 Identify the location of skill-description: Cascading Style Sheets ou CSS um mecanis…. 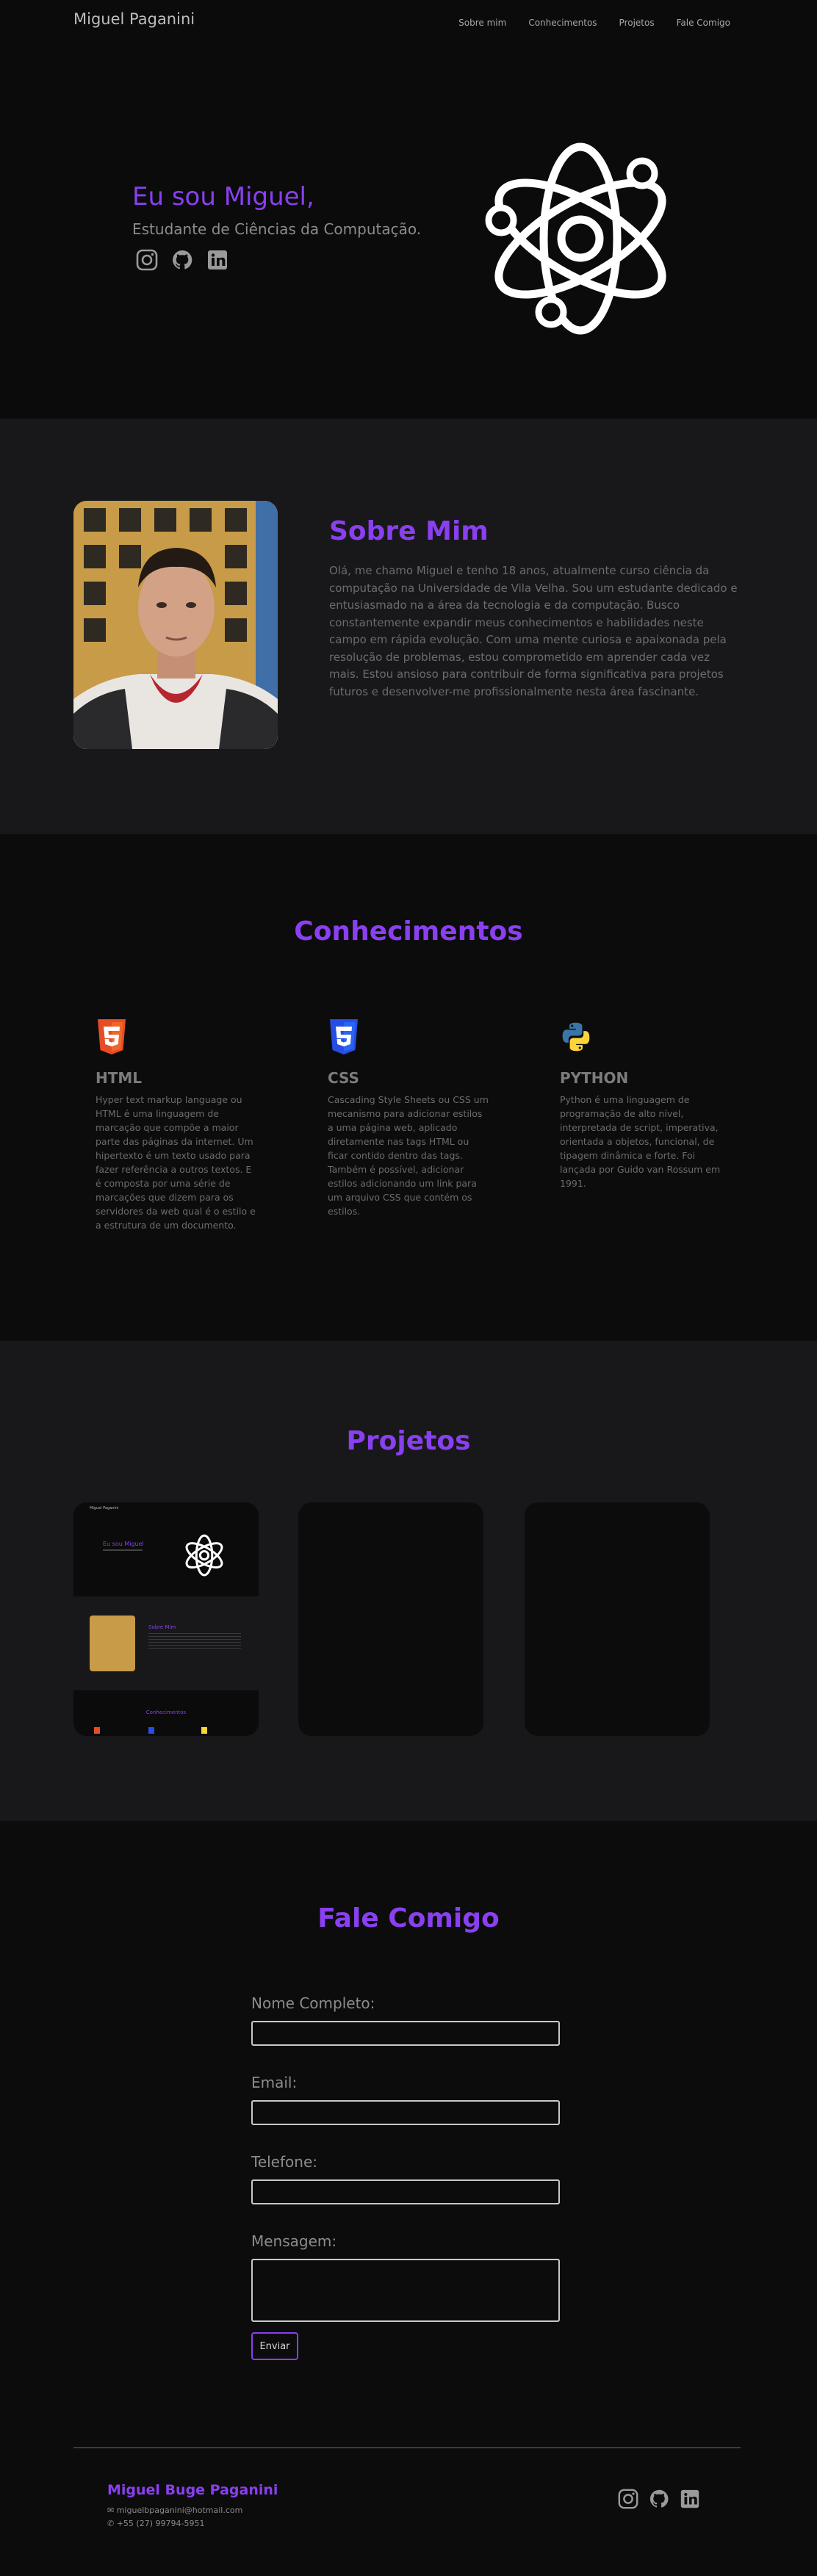
(408, 1155).